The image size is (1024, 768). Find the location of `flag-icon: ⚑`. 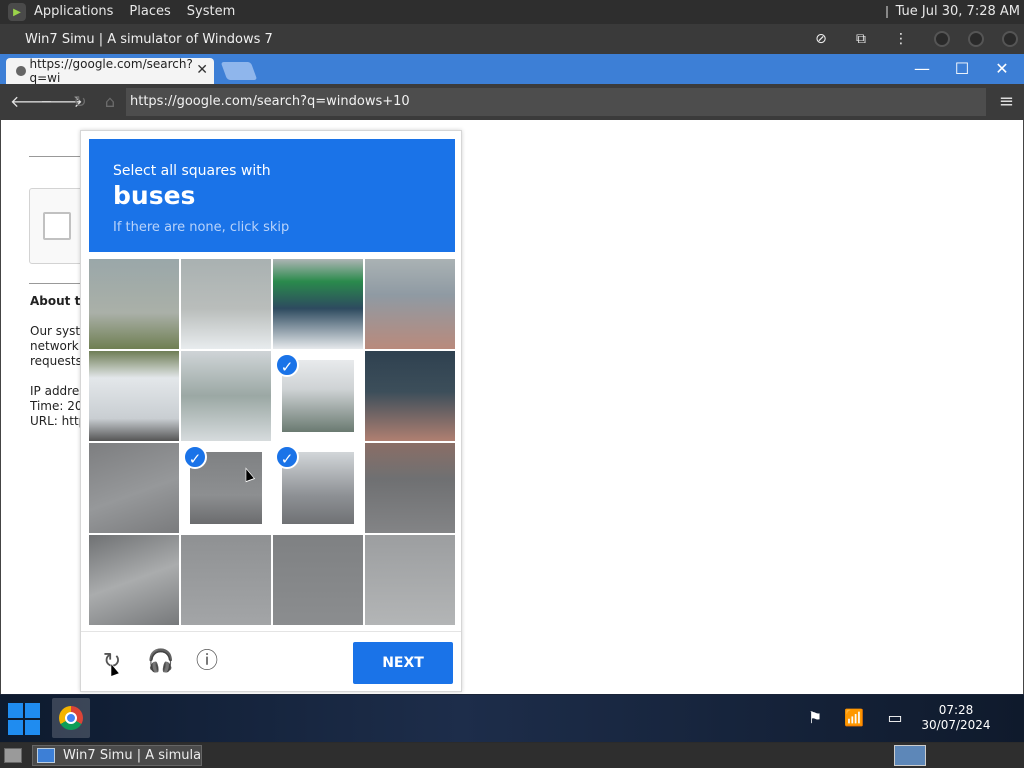

flag-icon: ⚑ is located at coordinates (815, 718).